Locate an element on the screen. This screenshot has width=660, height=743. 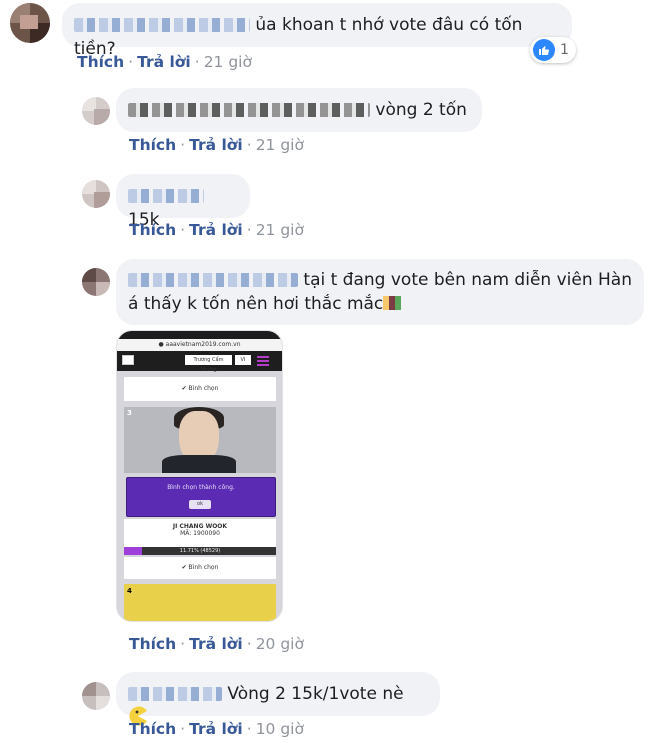
flag-icon is located at coordinates (128, 360).